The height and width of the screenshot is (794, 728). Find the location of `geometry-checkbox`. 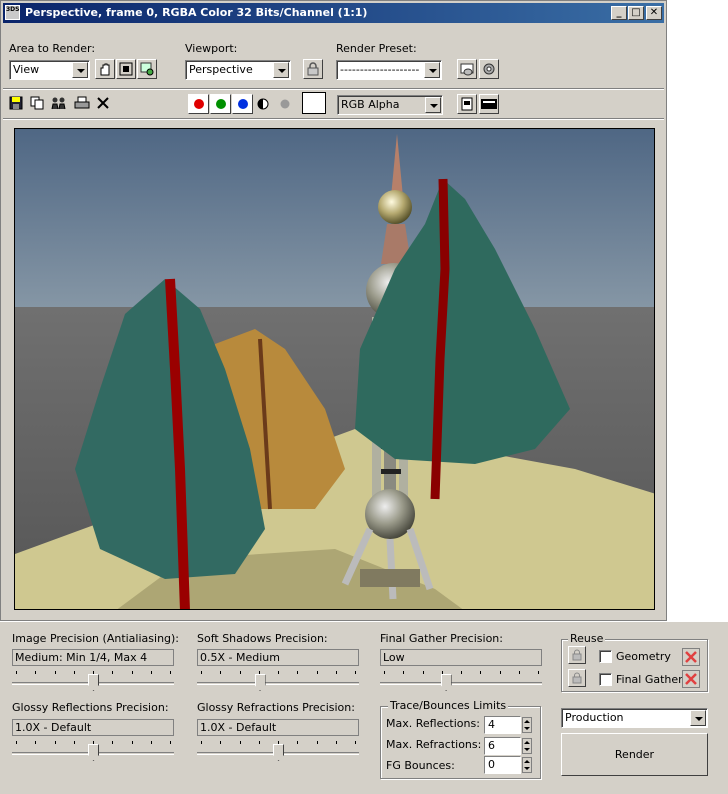

geometry-checkbox is located at coordinates (605, 656).